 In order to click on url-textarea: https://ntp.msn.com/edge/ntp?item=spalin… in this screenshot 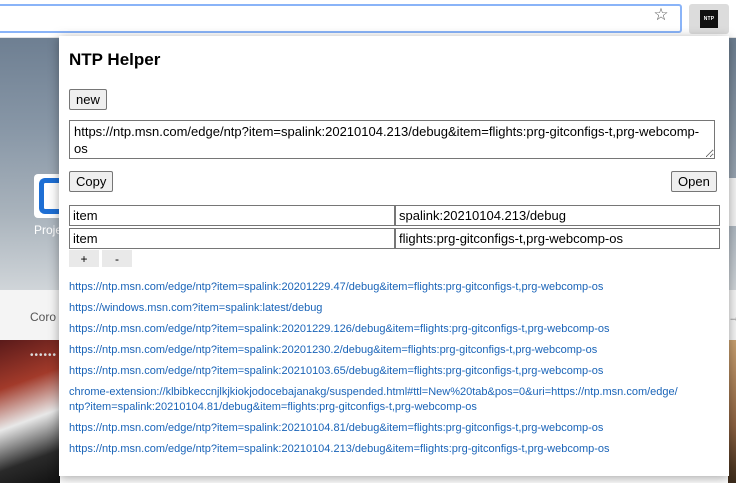, I will do `click(392, 139)`.